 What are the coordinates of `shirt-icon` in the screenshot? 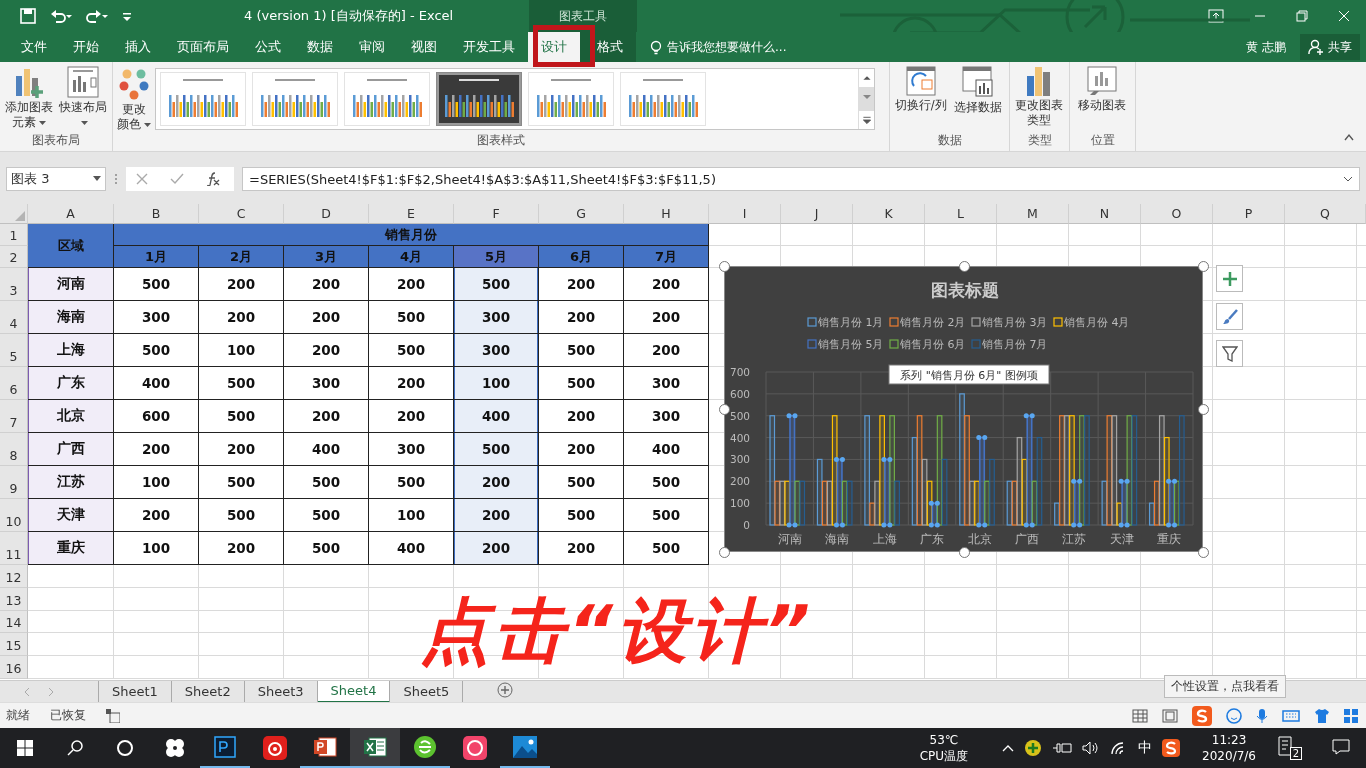 It's located at (1322, 715).